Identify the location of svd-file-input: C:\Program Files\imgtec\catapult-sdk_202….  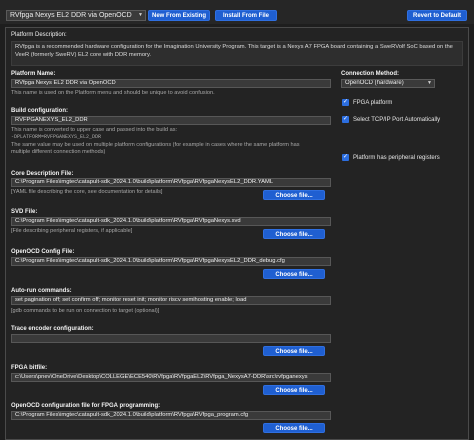
(171, 221).